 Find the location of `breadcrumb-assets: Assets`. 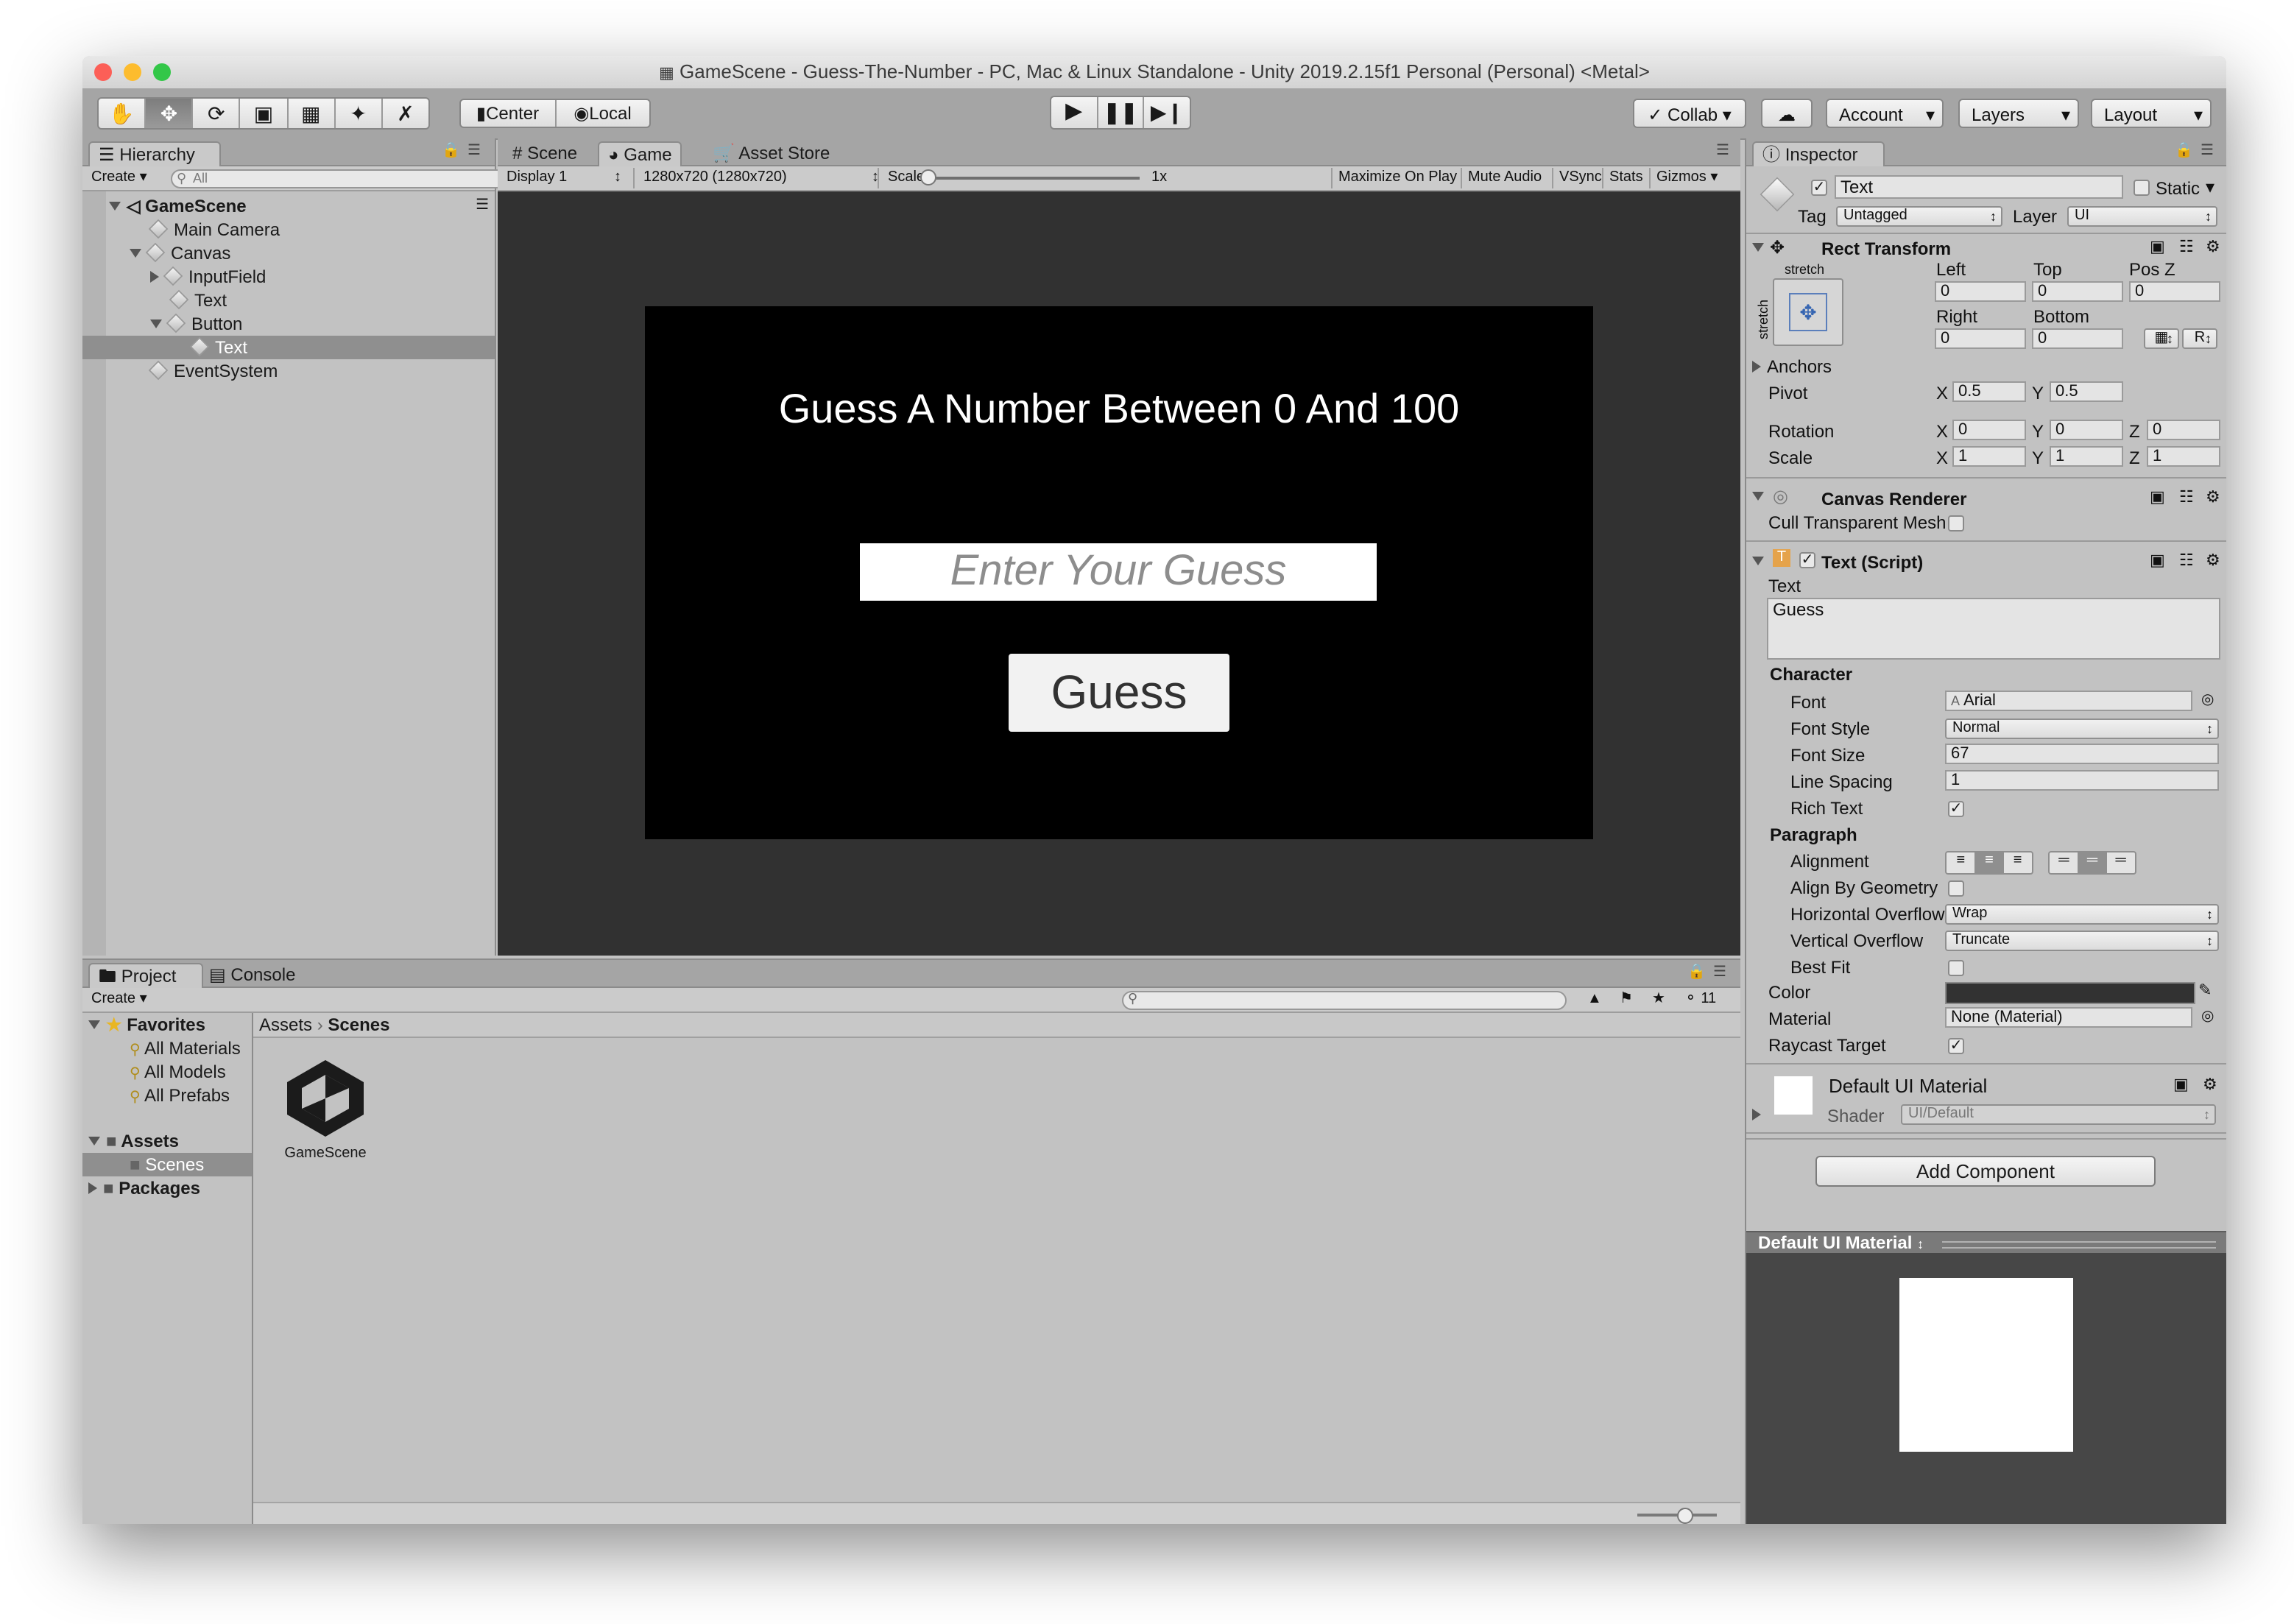

breadcrumb-assets: Assets is located at coordinates (285, 1024).